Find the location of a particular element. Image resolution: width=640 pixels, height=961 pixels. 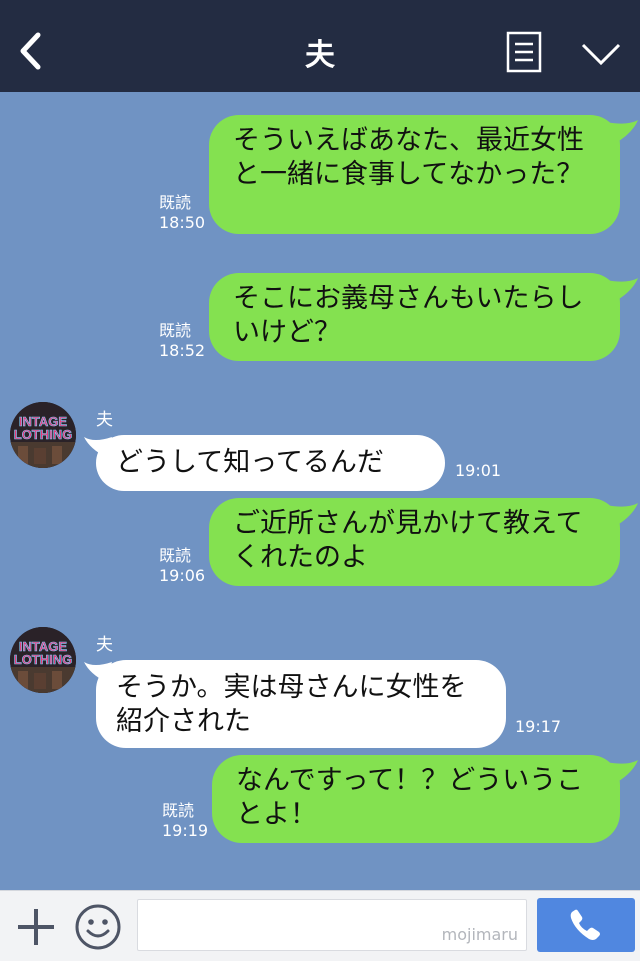

message-time: 19:17 is located at coordinates (538, 726).